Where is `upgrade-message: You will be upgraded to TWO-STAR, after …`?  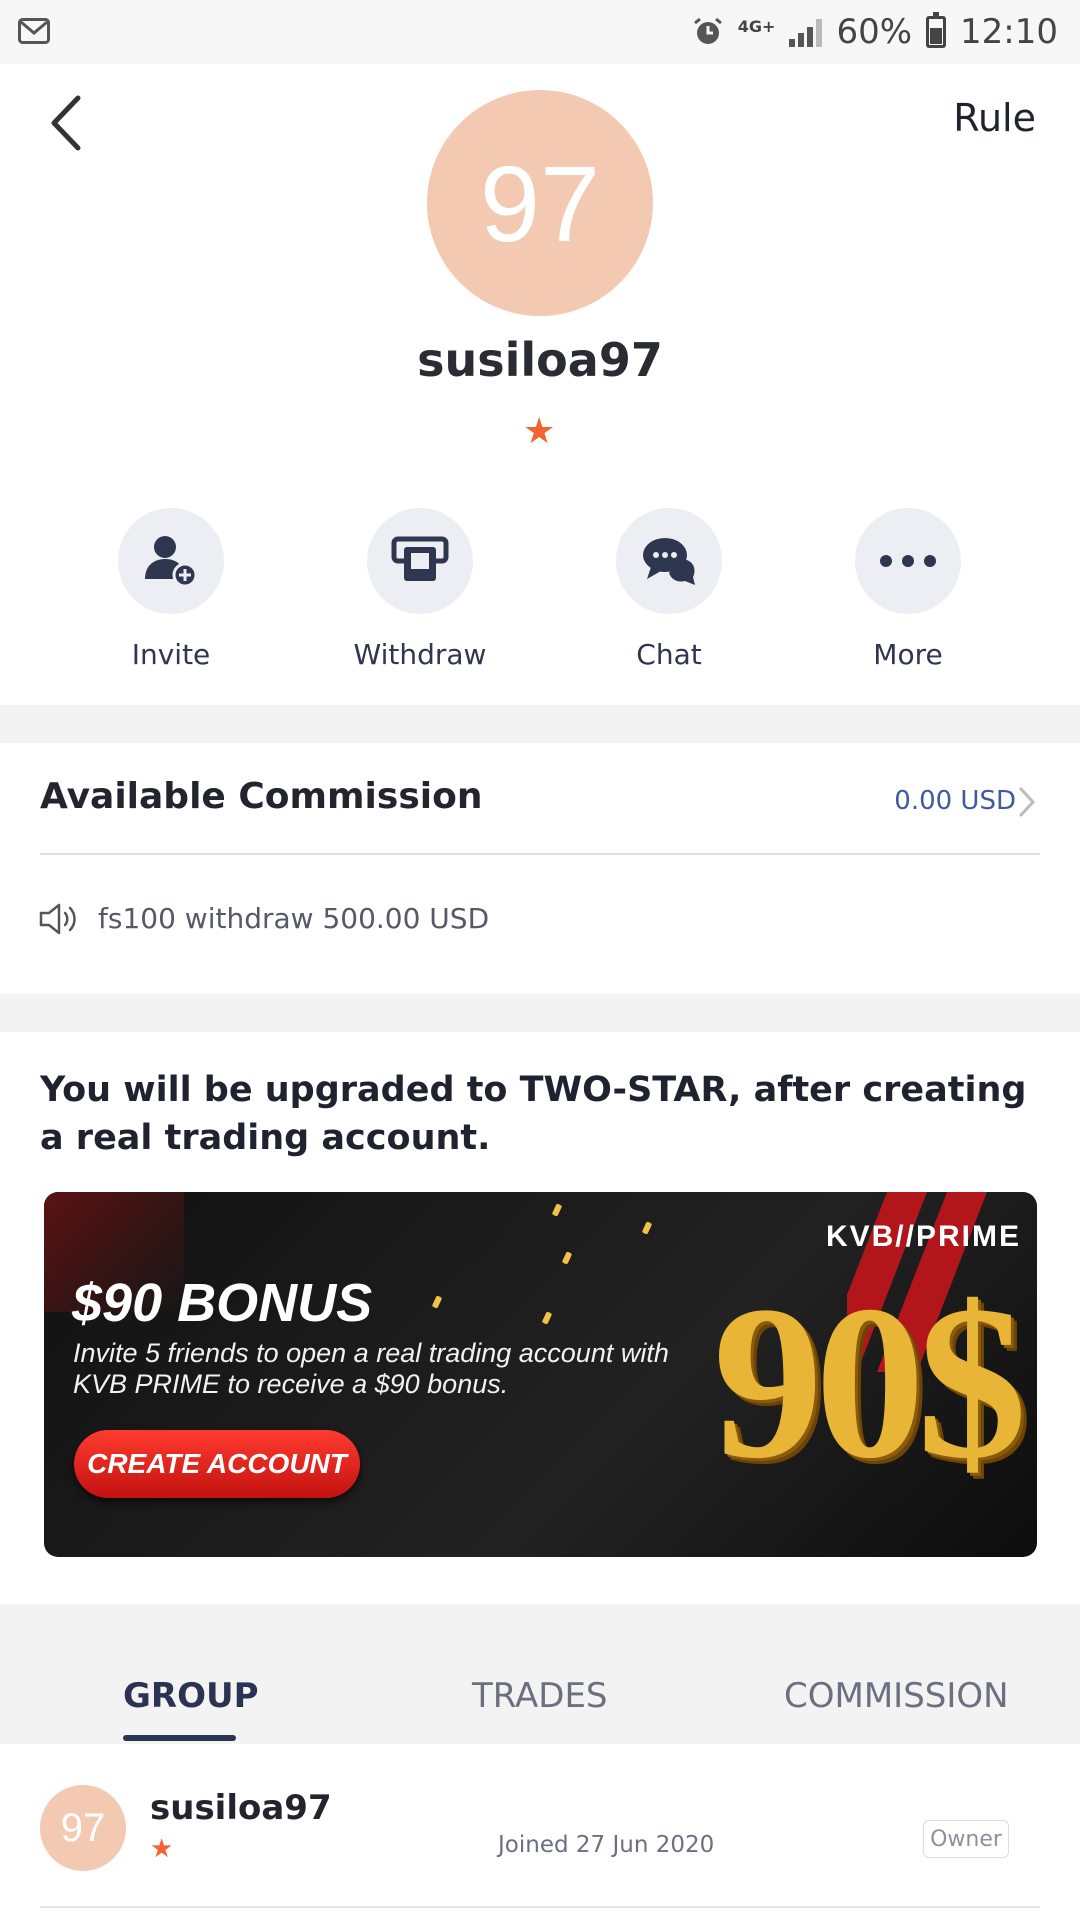
upgrade-message: You will be upgraded to TWO-STAR, after … is located at coordinates (533, 1114).